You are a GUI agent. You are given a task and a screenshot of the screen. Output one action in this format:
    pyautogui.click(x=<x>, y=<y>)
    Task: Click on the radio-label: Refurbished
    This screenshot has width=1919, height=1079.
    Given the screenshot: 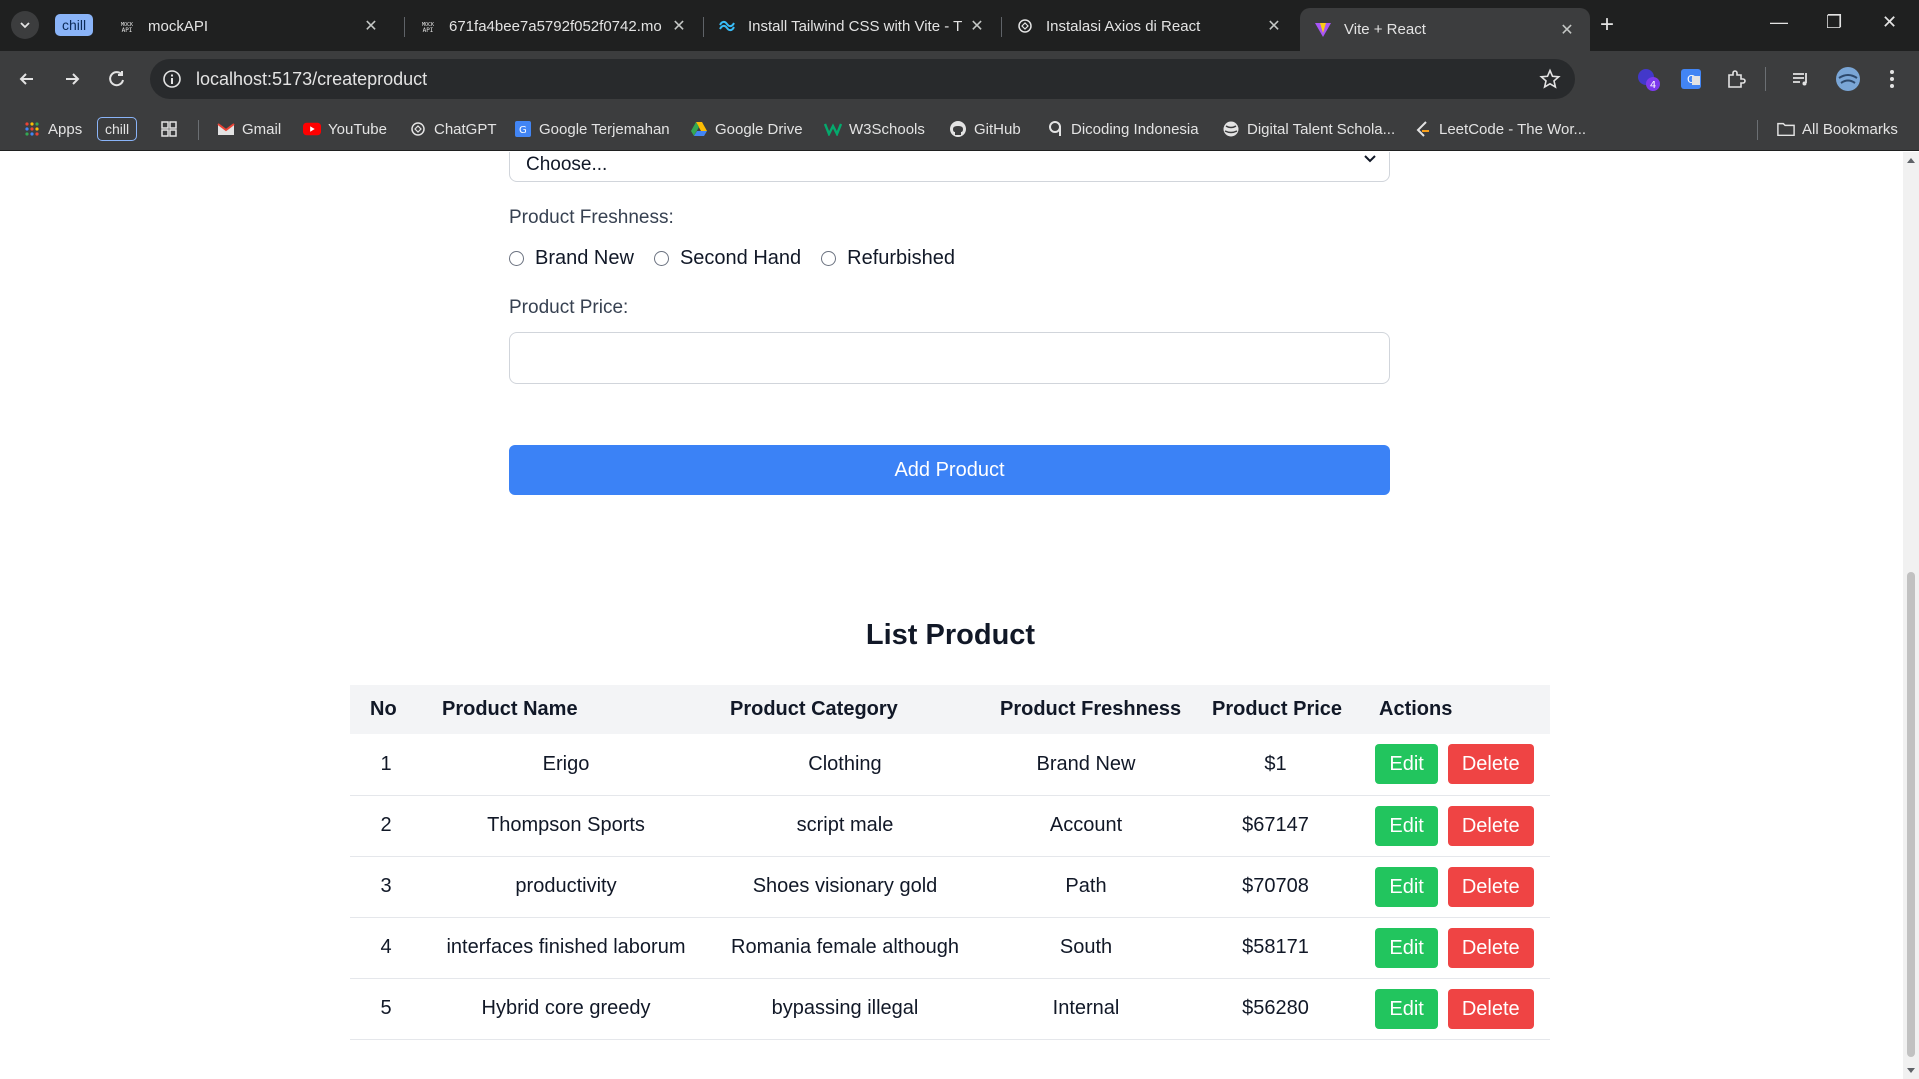 What is the action you would take?
    pyautogui.click(x=901, y=258)
    